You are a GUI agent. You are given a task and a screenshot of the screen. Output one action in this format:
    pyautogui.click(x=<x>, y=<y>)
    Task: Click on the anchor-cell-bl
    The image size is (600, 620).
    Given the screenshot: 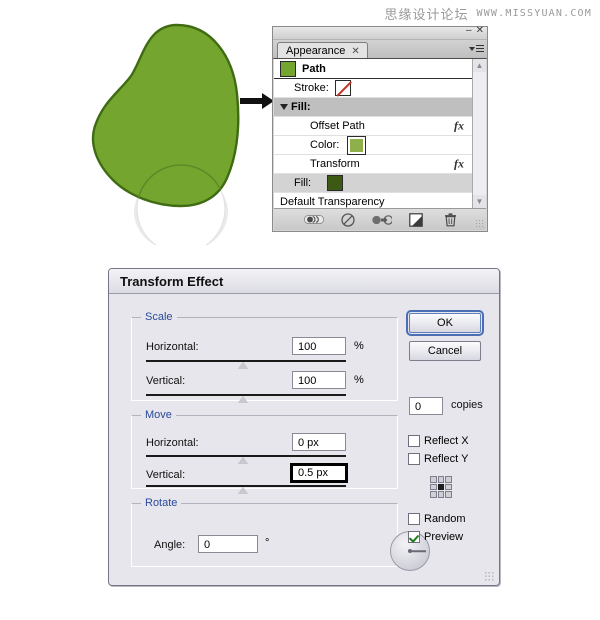 What is the action you would take?
    pyautogui.click(x=433, y=494)
    